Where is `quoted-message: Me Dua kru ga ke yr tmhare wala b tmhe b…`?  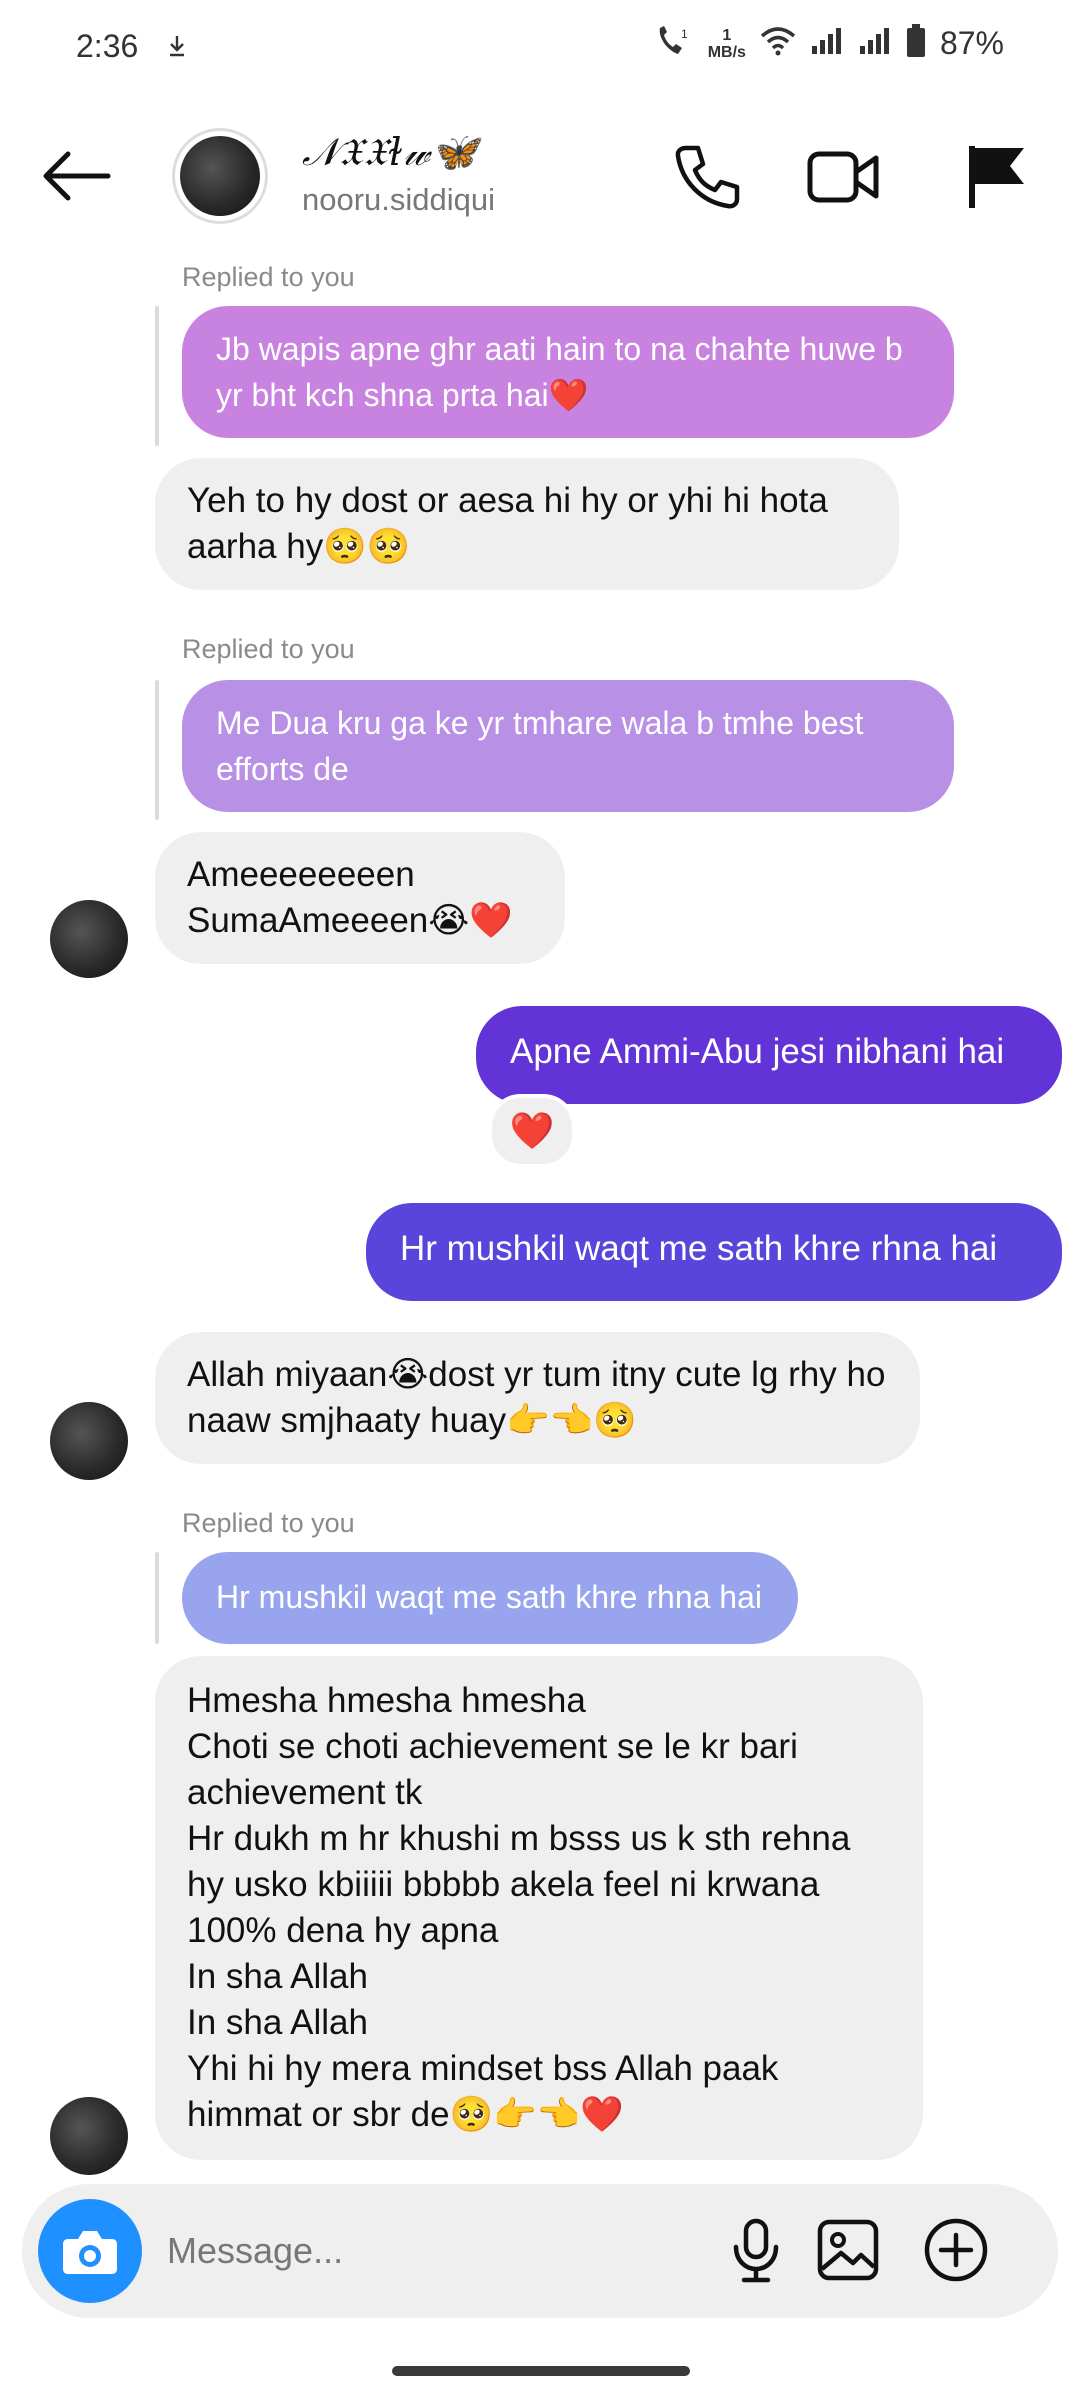
quoted-message: Me Dua kru ga ke yr tmhare wala b tmhe b… is located at coordinates (568, 746).